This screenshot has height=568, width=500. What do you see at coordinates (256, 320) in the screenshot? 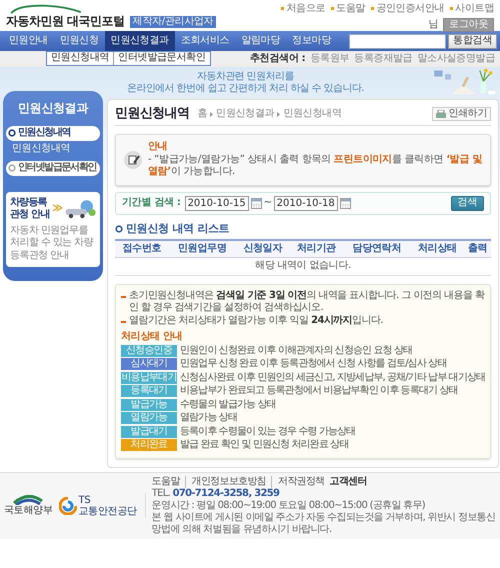
I see `info-bullet: 열람기간은 처리상태가 열람가능 이후 익일 24시까지입니다.` at bounding box center [256, 320].